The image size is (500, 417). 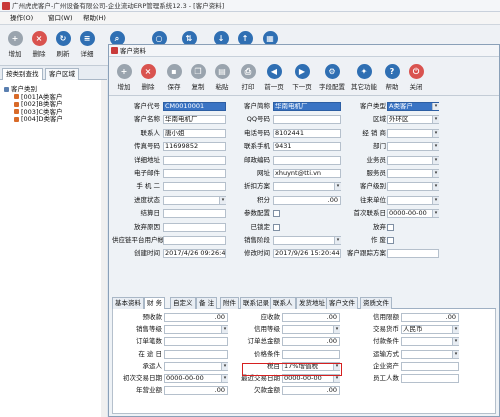 What do you see at coordinates (22, 74) in the screenshot?
I see `tab-by-category: 按类别查找` at bounding box center [22, 74].